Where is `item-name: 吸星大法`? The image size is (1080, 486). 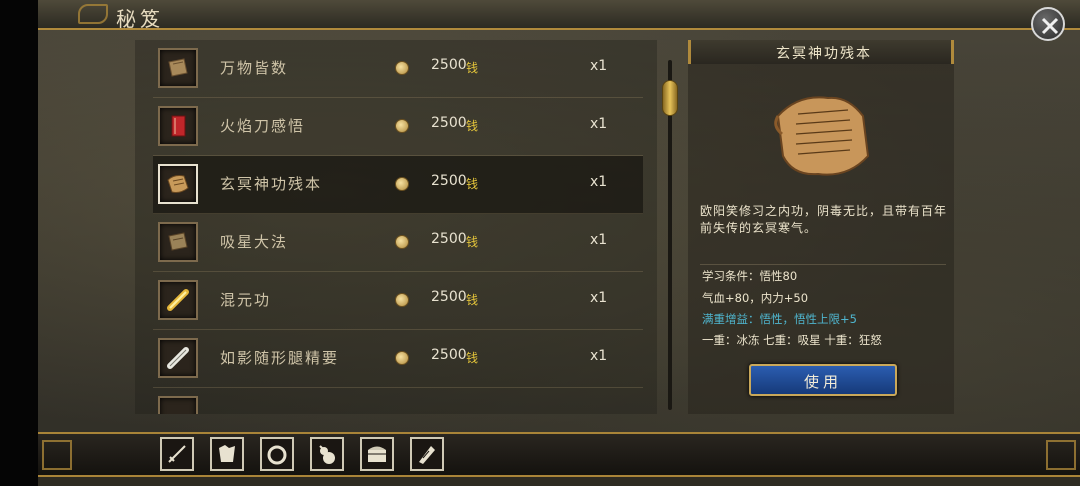
item-name: 吸星大法 is located at coordinates (254, 242).